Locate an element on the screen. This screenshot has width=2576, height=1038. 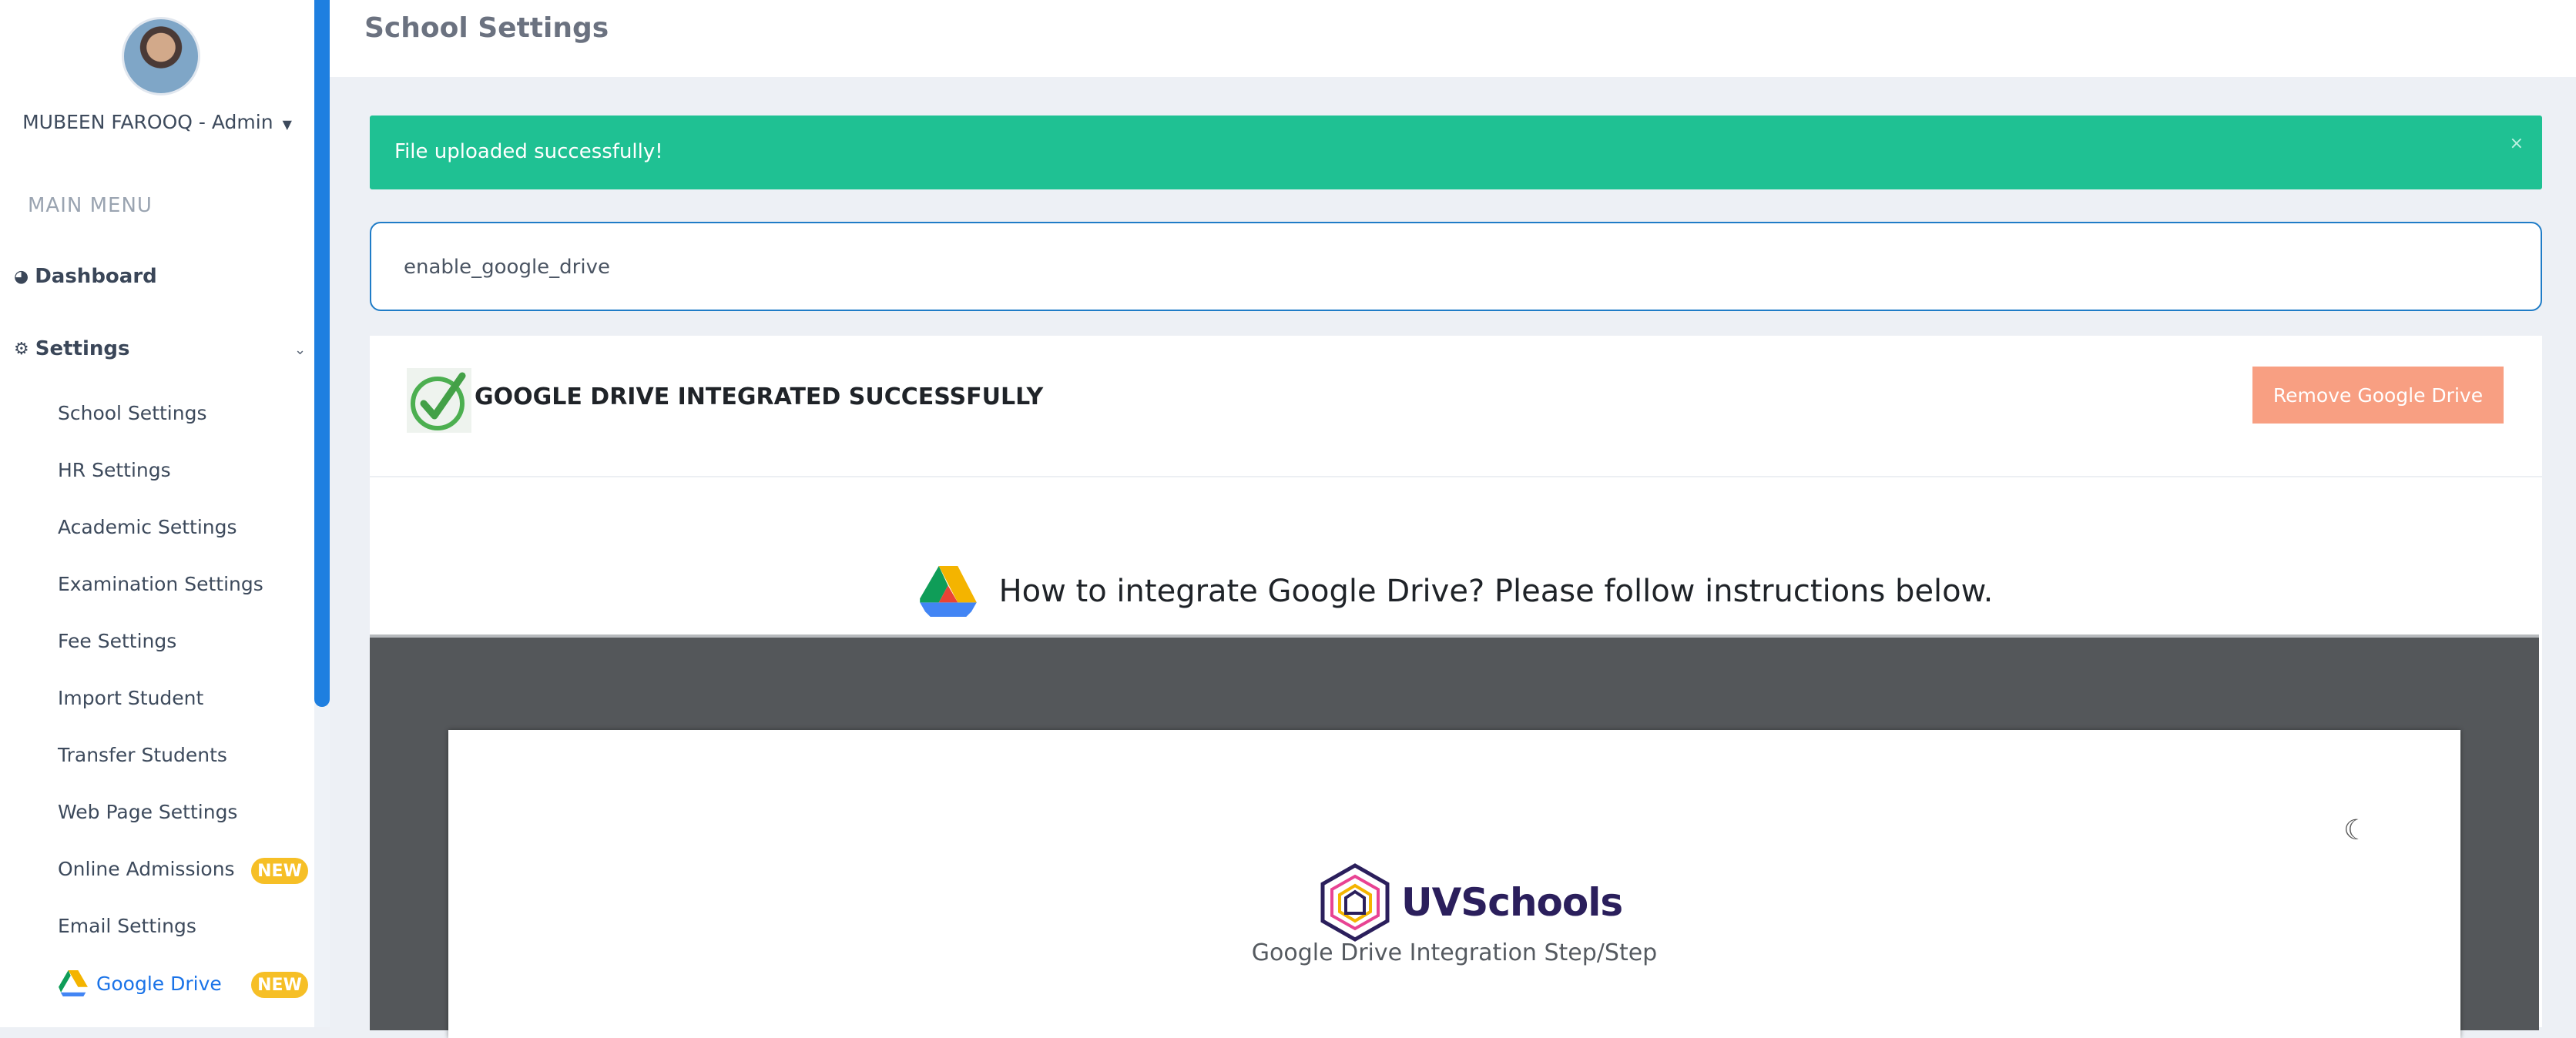
sidebar-item-dashboard: ◕ Dashboard is located at coordinates (85, 277).